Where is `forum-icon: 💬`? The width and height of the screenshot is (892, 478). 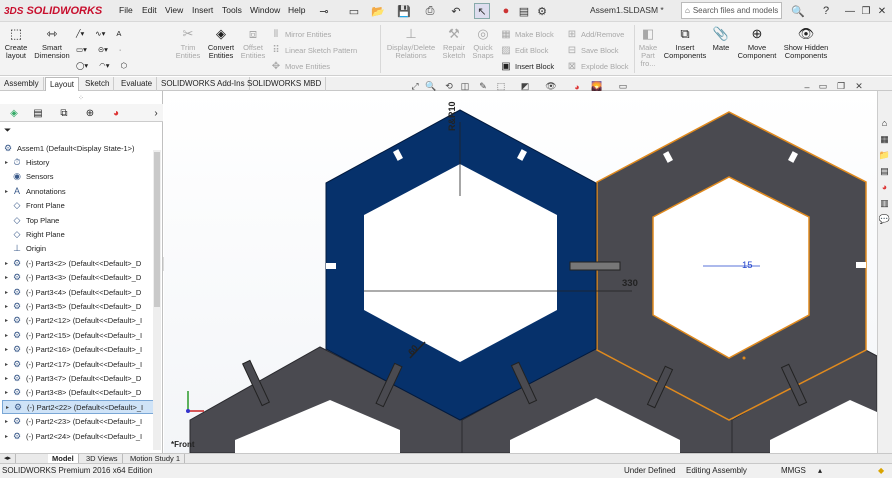 forum-icon: 💬 is located at coordinates (884, 219).